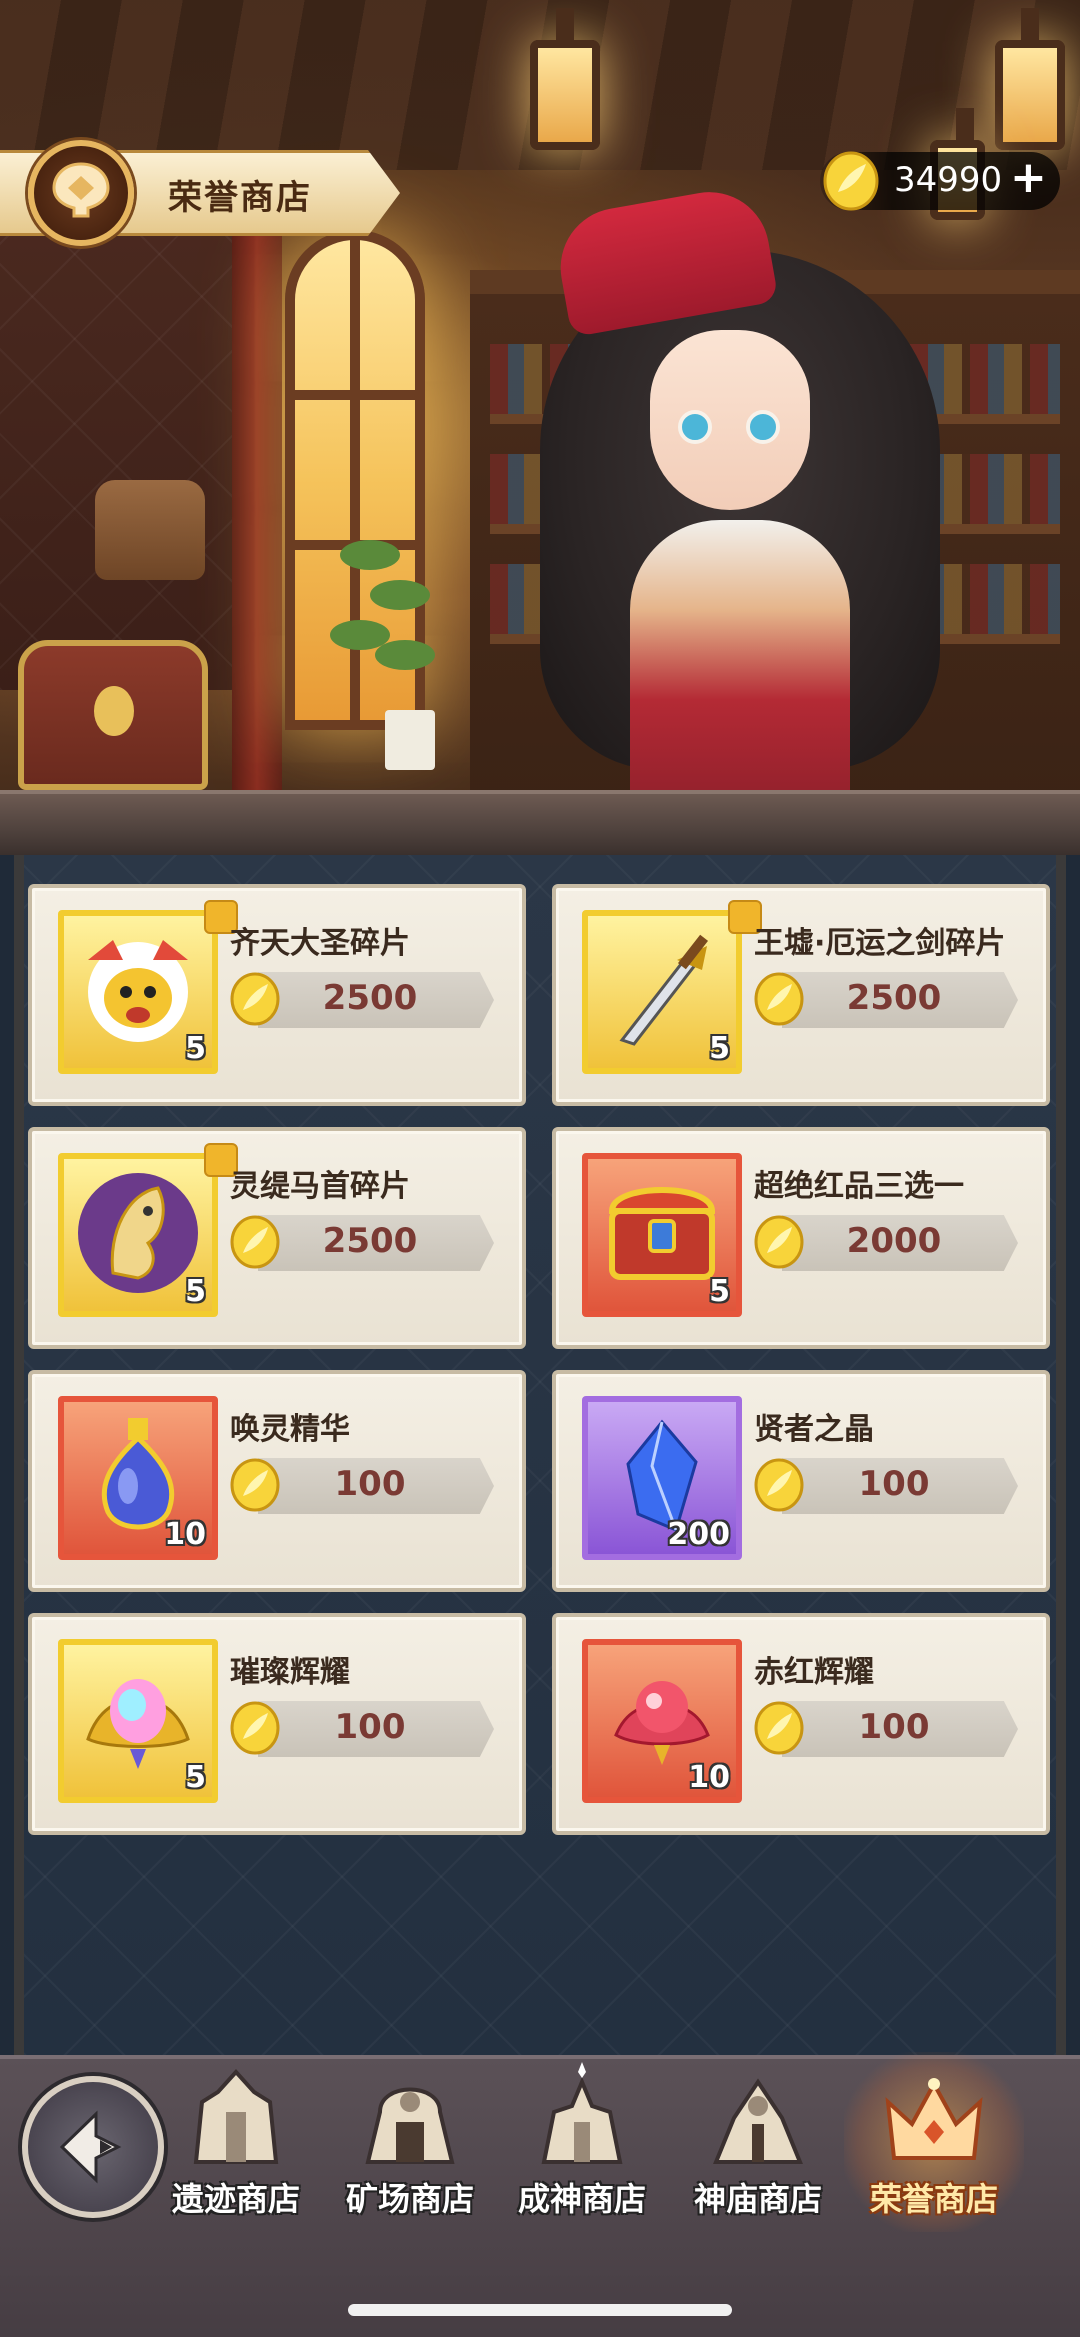  I want to click on currency-display: 34990 +, so click(940, 181).